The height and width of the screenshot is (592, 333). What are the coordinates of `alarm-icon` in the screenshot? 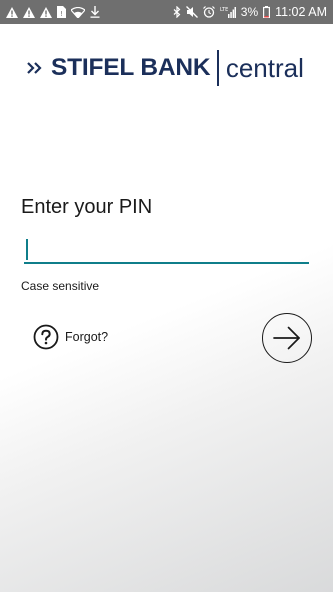 It's located at (208, 12).